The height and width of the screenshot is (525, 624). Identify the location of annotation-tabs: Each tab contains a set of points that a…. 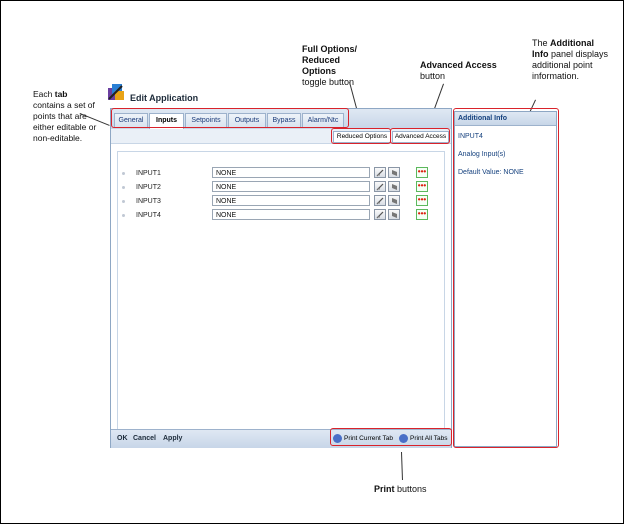
(65, 116).